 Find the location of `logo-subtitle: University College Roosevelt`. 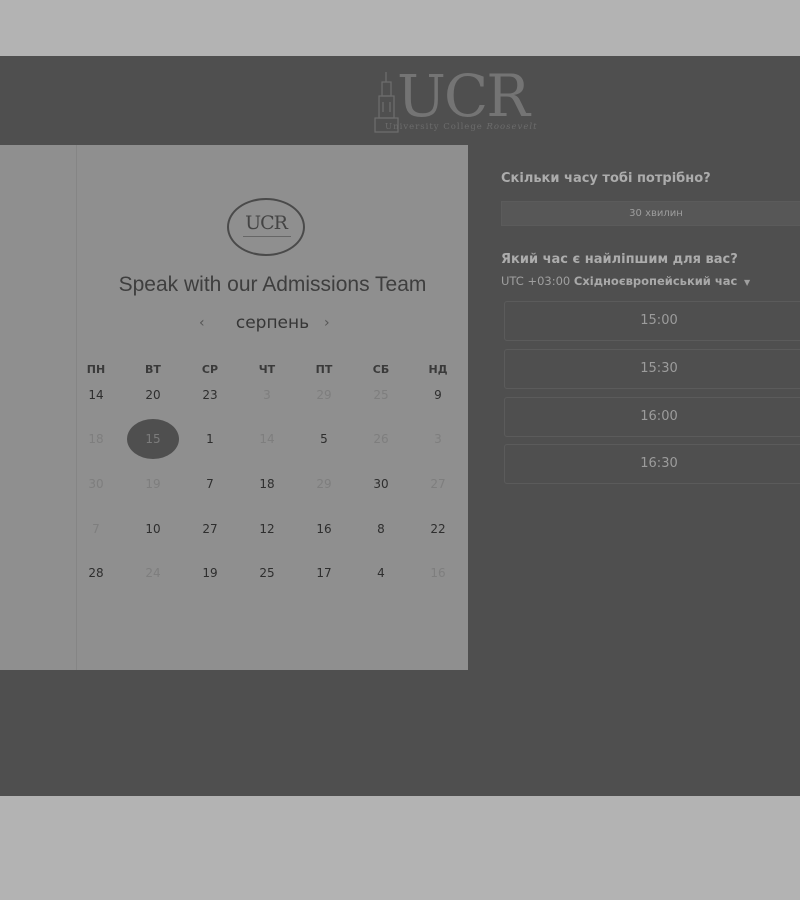

logo-subtitle: University College Roosevelt is located at coordinates (461, 127).